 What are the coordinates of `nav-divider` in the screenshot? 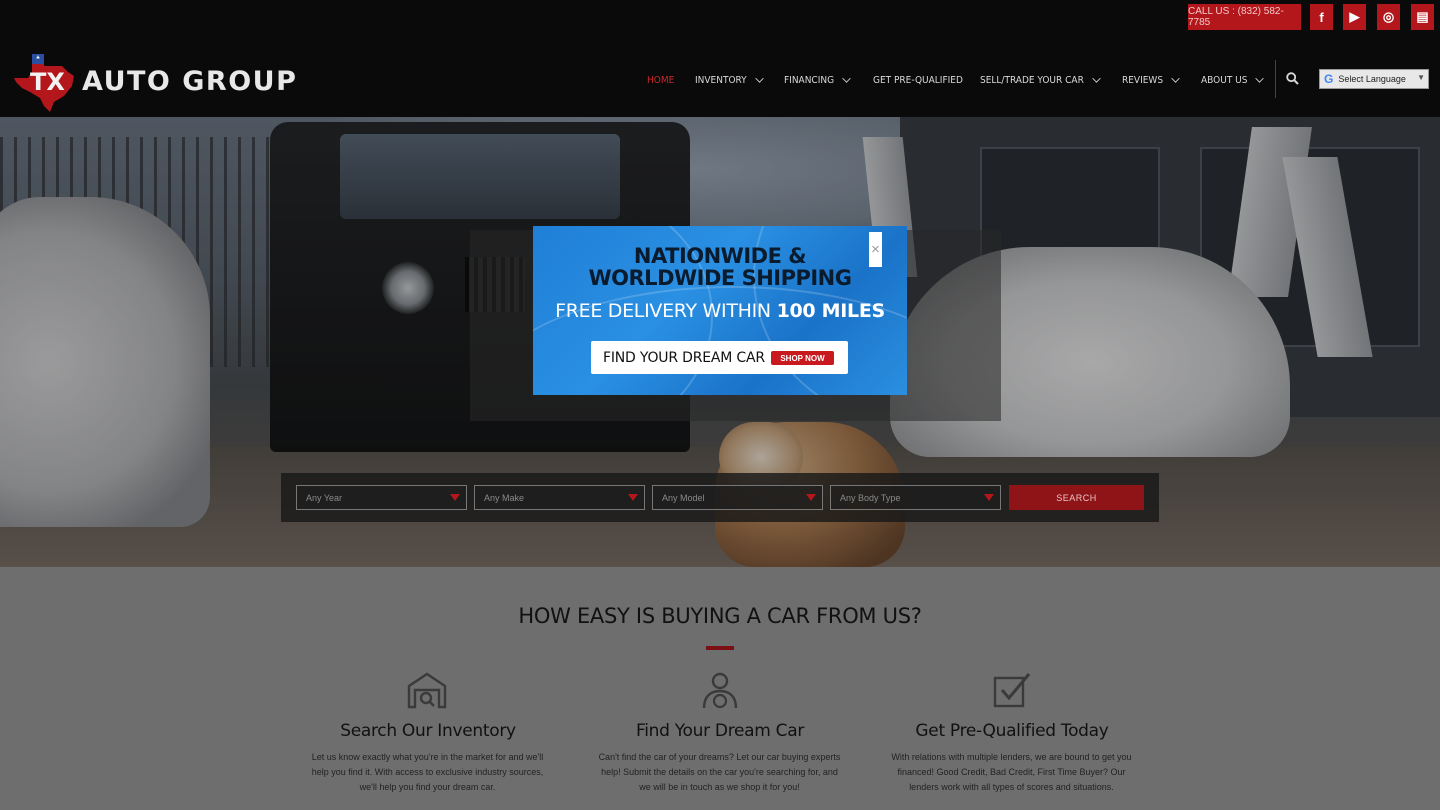 It's located at (1275, 79).